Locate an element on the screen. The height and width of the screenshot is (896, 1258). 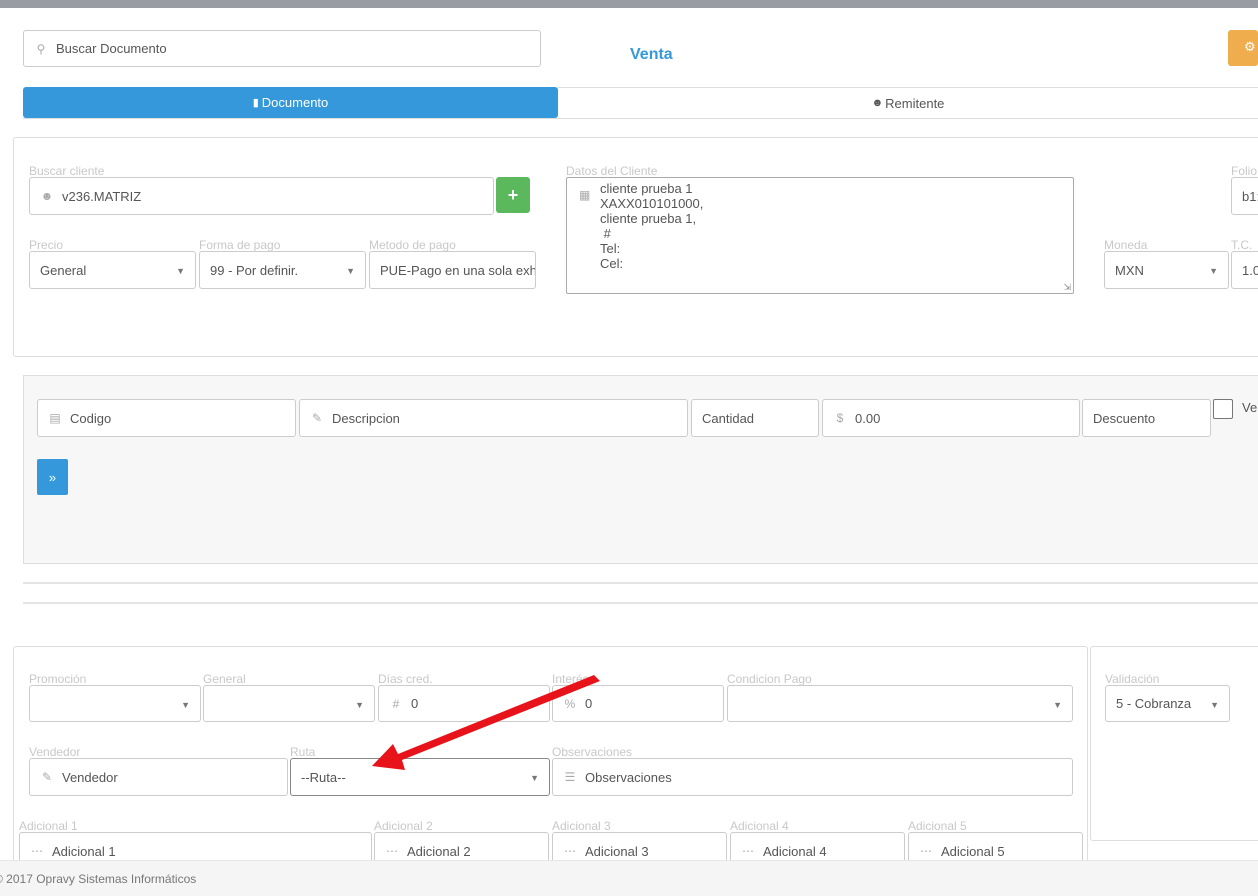
cantidad-input: Cantidad is located at coordinates (755, 418).